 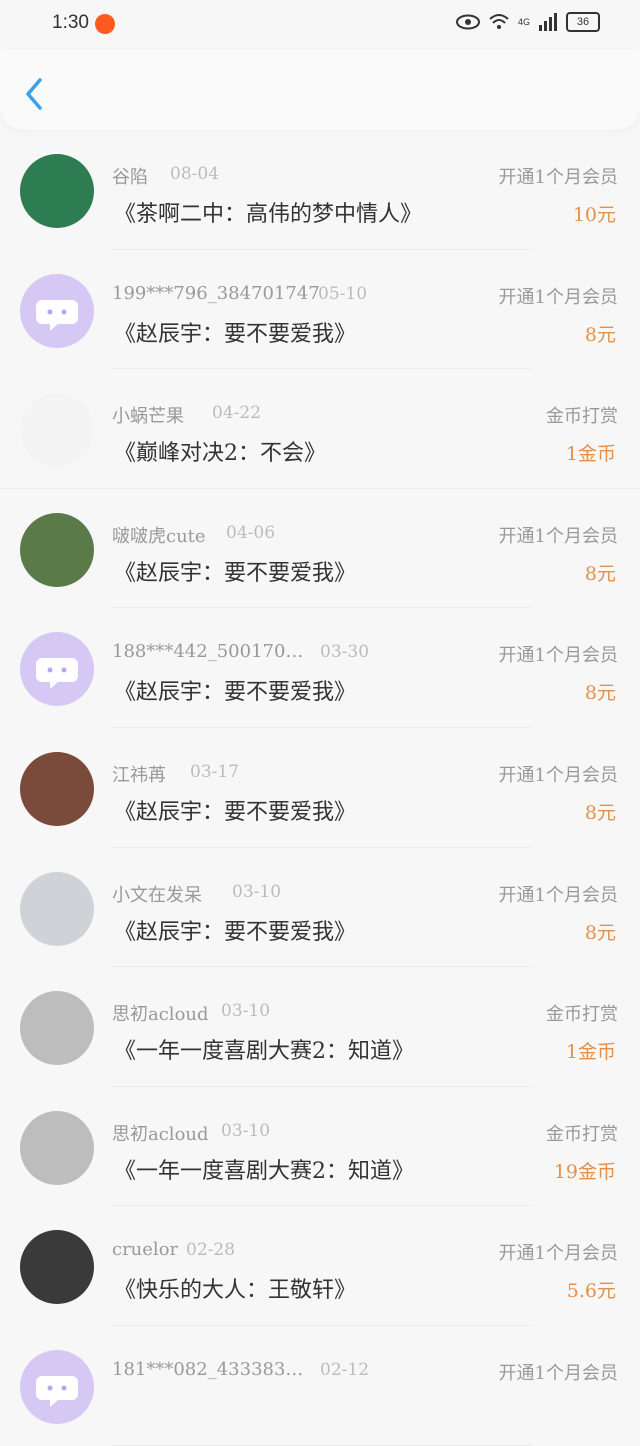 What do you see at coordinates (216, 293) in the screenshot?
I see `user-name: 199***796_384701747` at bounding box center [216, 293].